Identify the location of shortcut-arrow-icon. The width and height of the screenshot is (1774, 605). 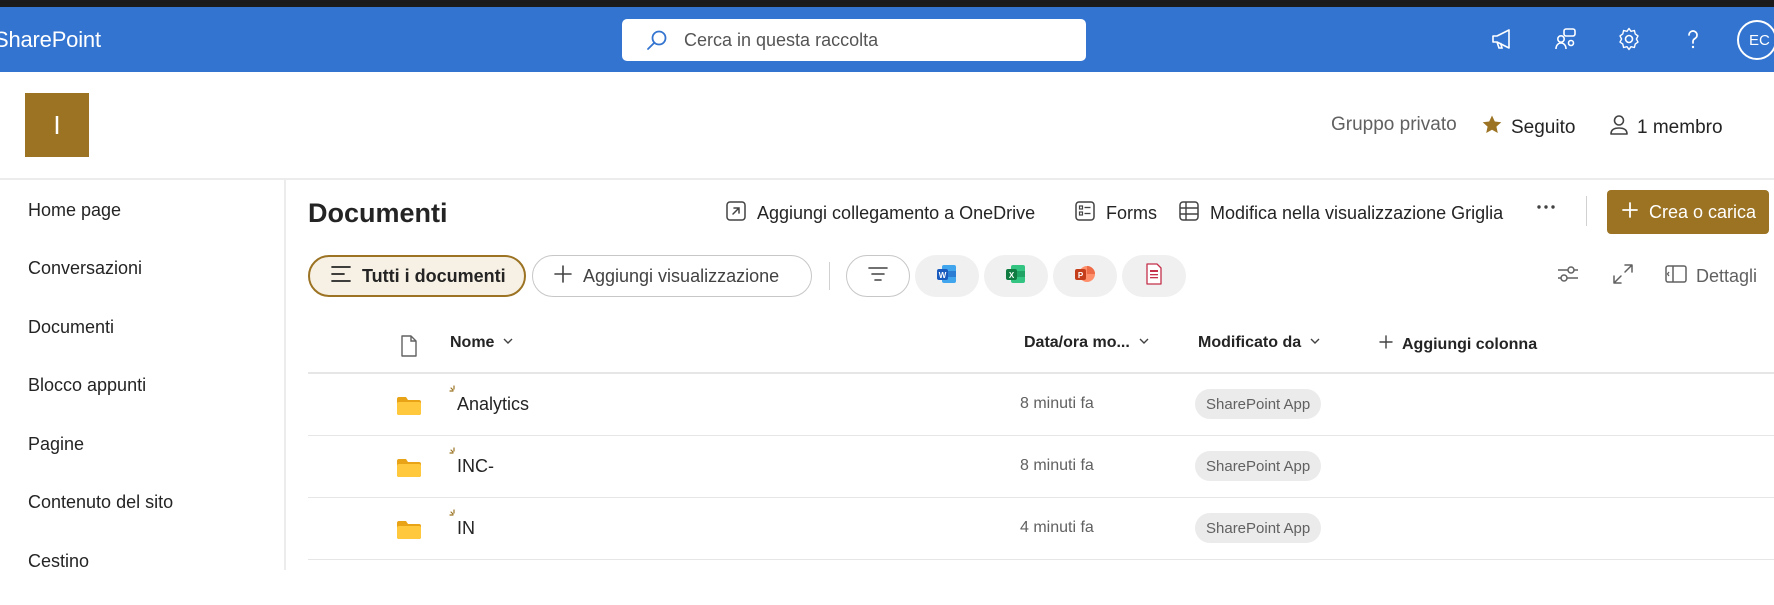
(736, 213).